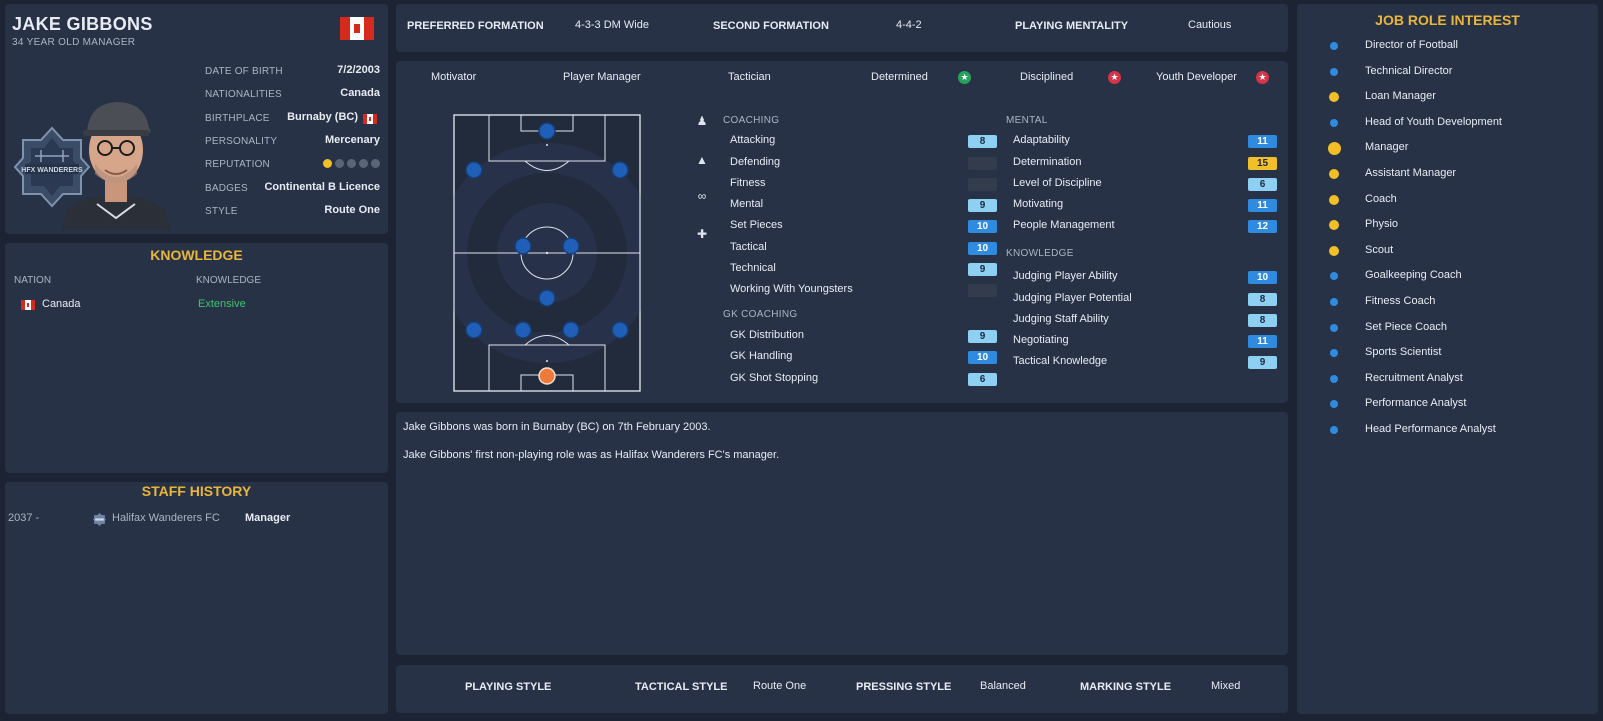 The height and width of the screenshot is (721, 1603). I want to click on attr-adaptability: Adaptability, so click(1041, 140).